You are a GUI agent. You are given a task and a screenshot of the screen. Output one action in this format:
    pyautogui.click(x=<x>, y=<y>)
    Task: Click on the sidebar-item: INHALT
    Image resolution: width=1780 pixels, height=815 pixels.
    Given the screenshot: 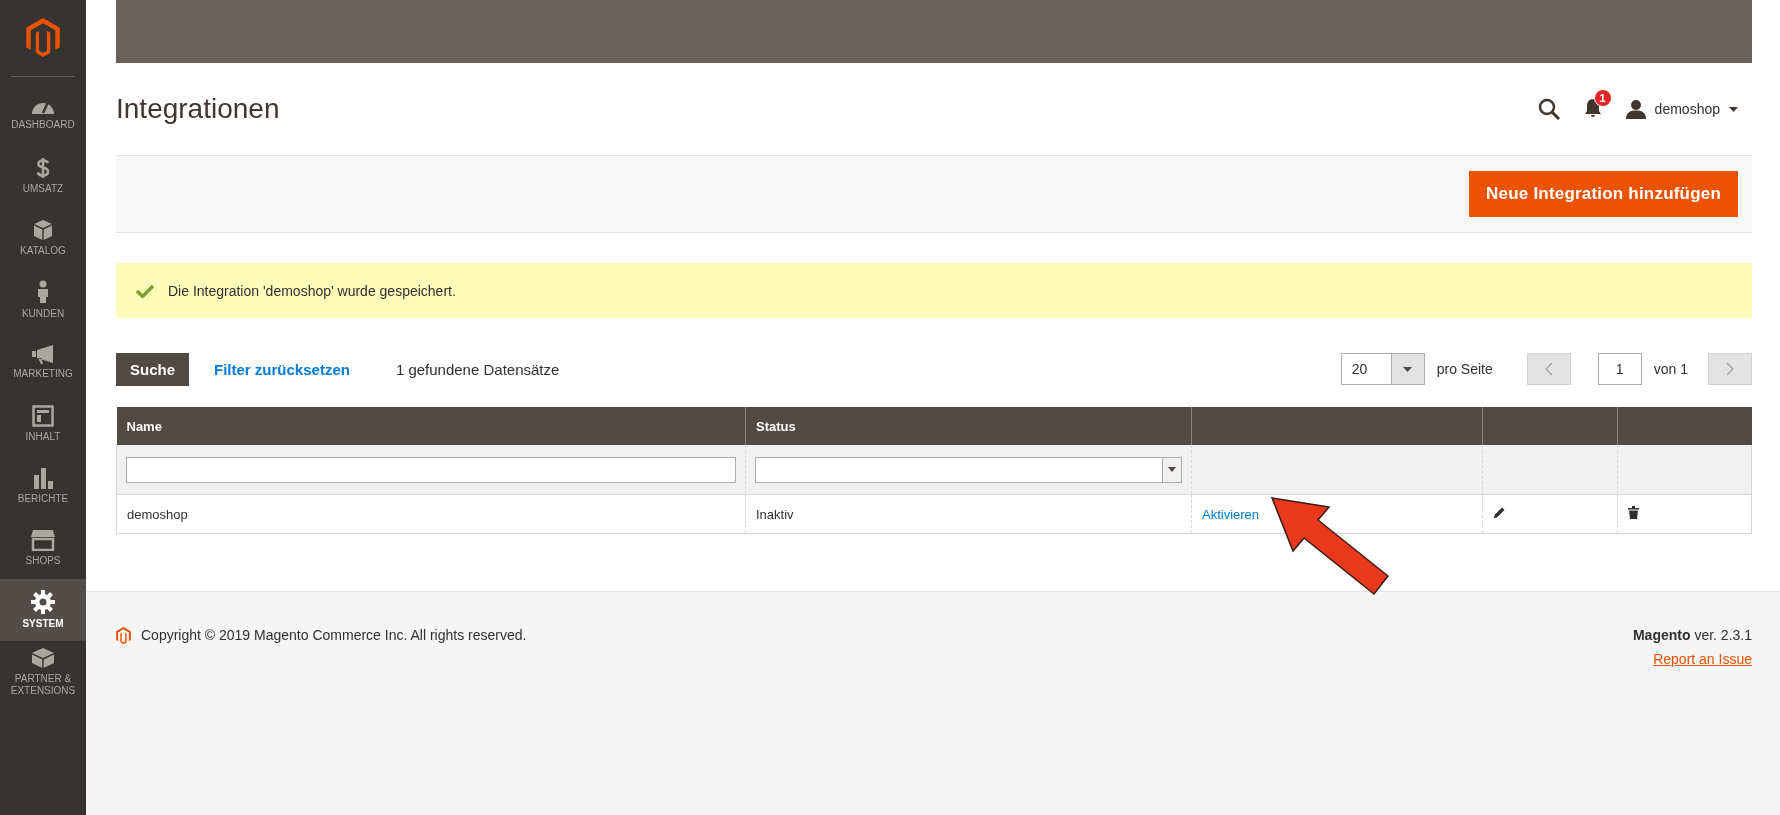 What is the action you would take?
    pyautogui.click(x=43, y=424)
    